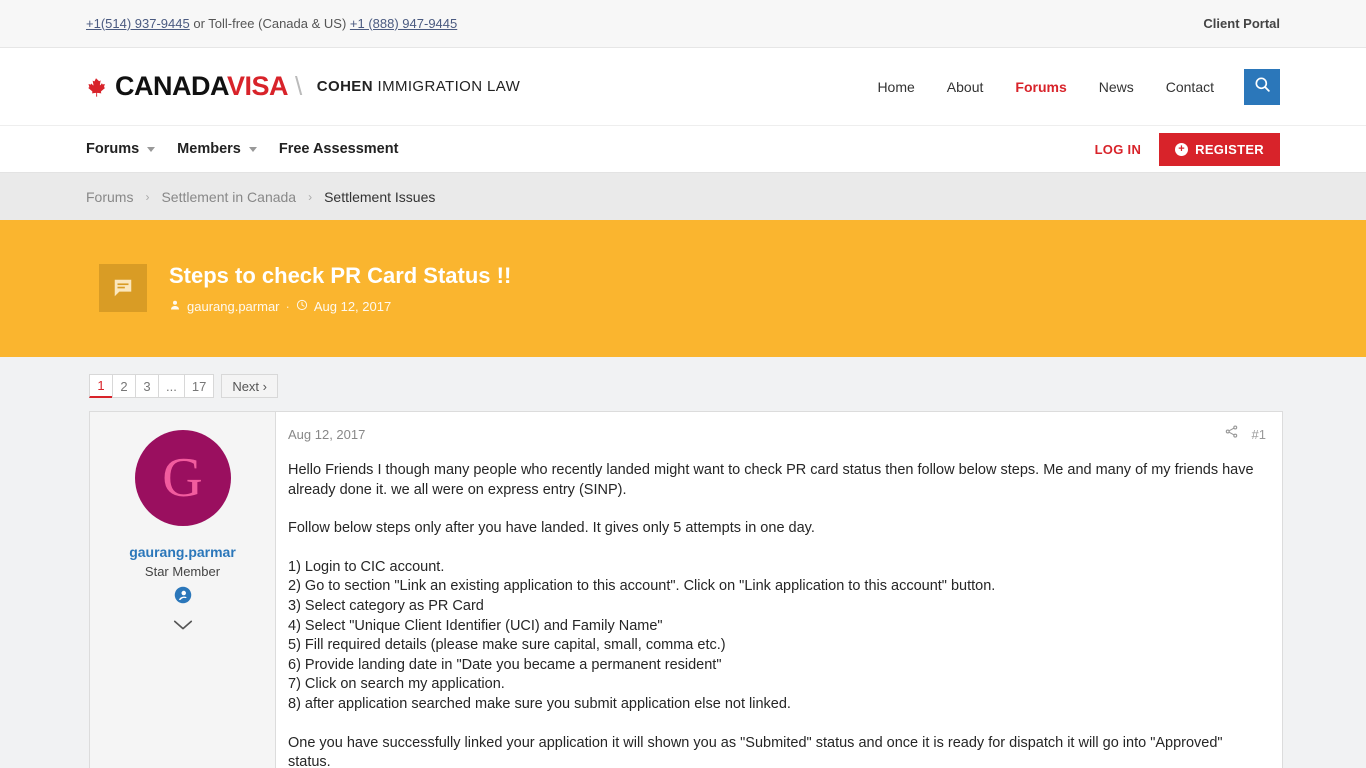 The image size is (1366, 768). I want to click on page-button-17: 17, so click(199, 386).